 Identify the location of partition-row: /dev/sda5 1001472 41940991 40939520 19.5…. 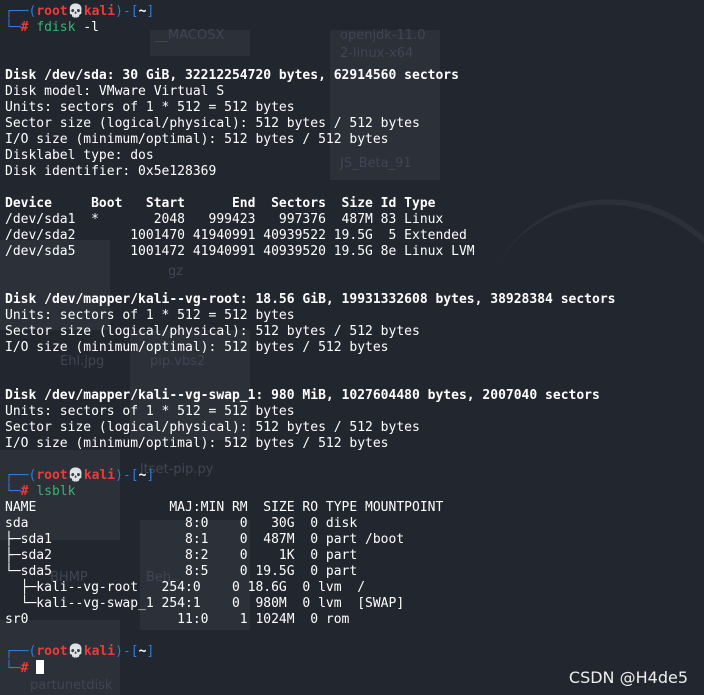
(240, 251).